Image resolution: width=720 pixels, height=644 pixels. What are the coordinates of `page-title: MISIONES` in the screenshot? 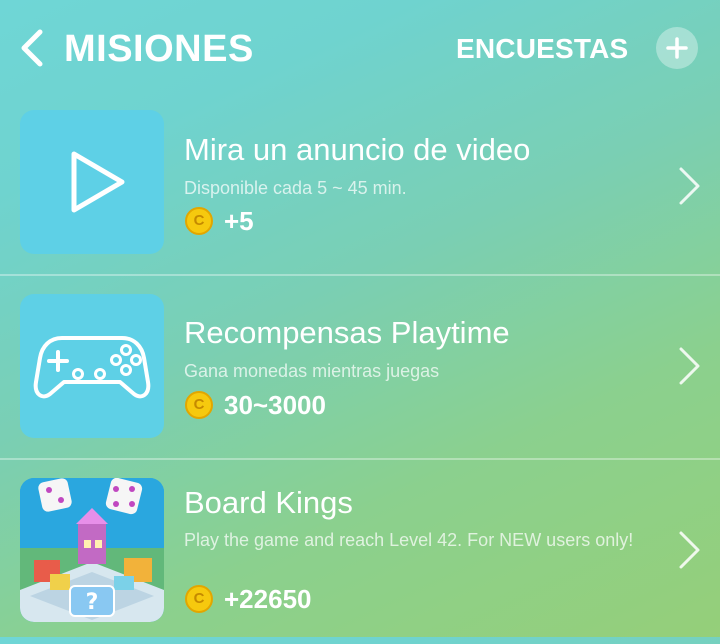 It's located at (159, 49).